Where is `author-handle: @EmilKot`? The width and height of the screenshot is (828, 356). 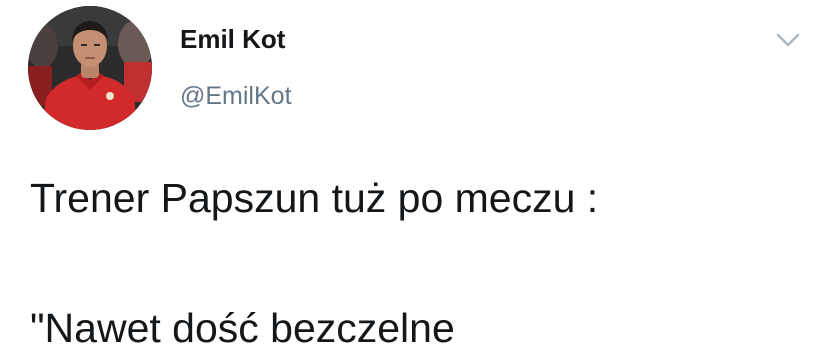
author-handle: @EmilKot is located at coordinates (236, 96).